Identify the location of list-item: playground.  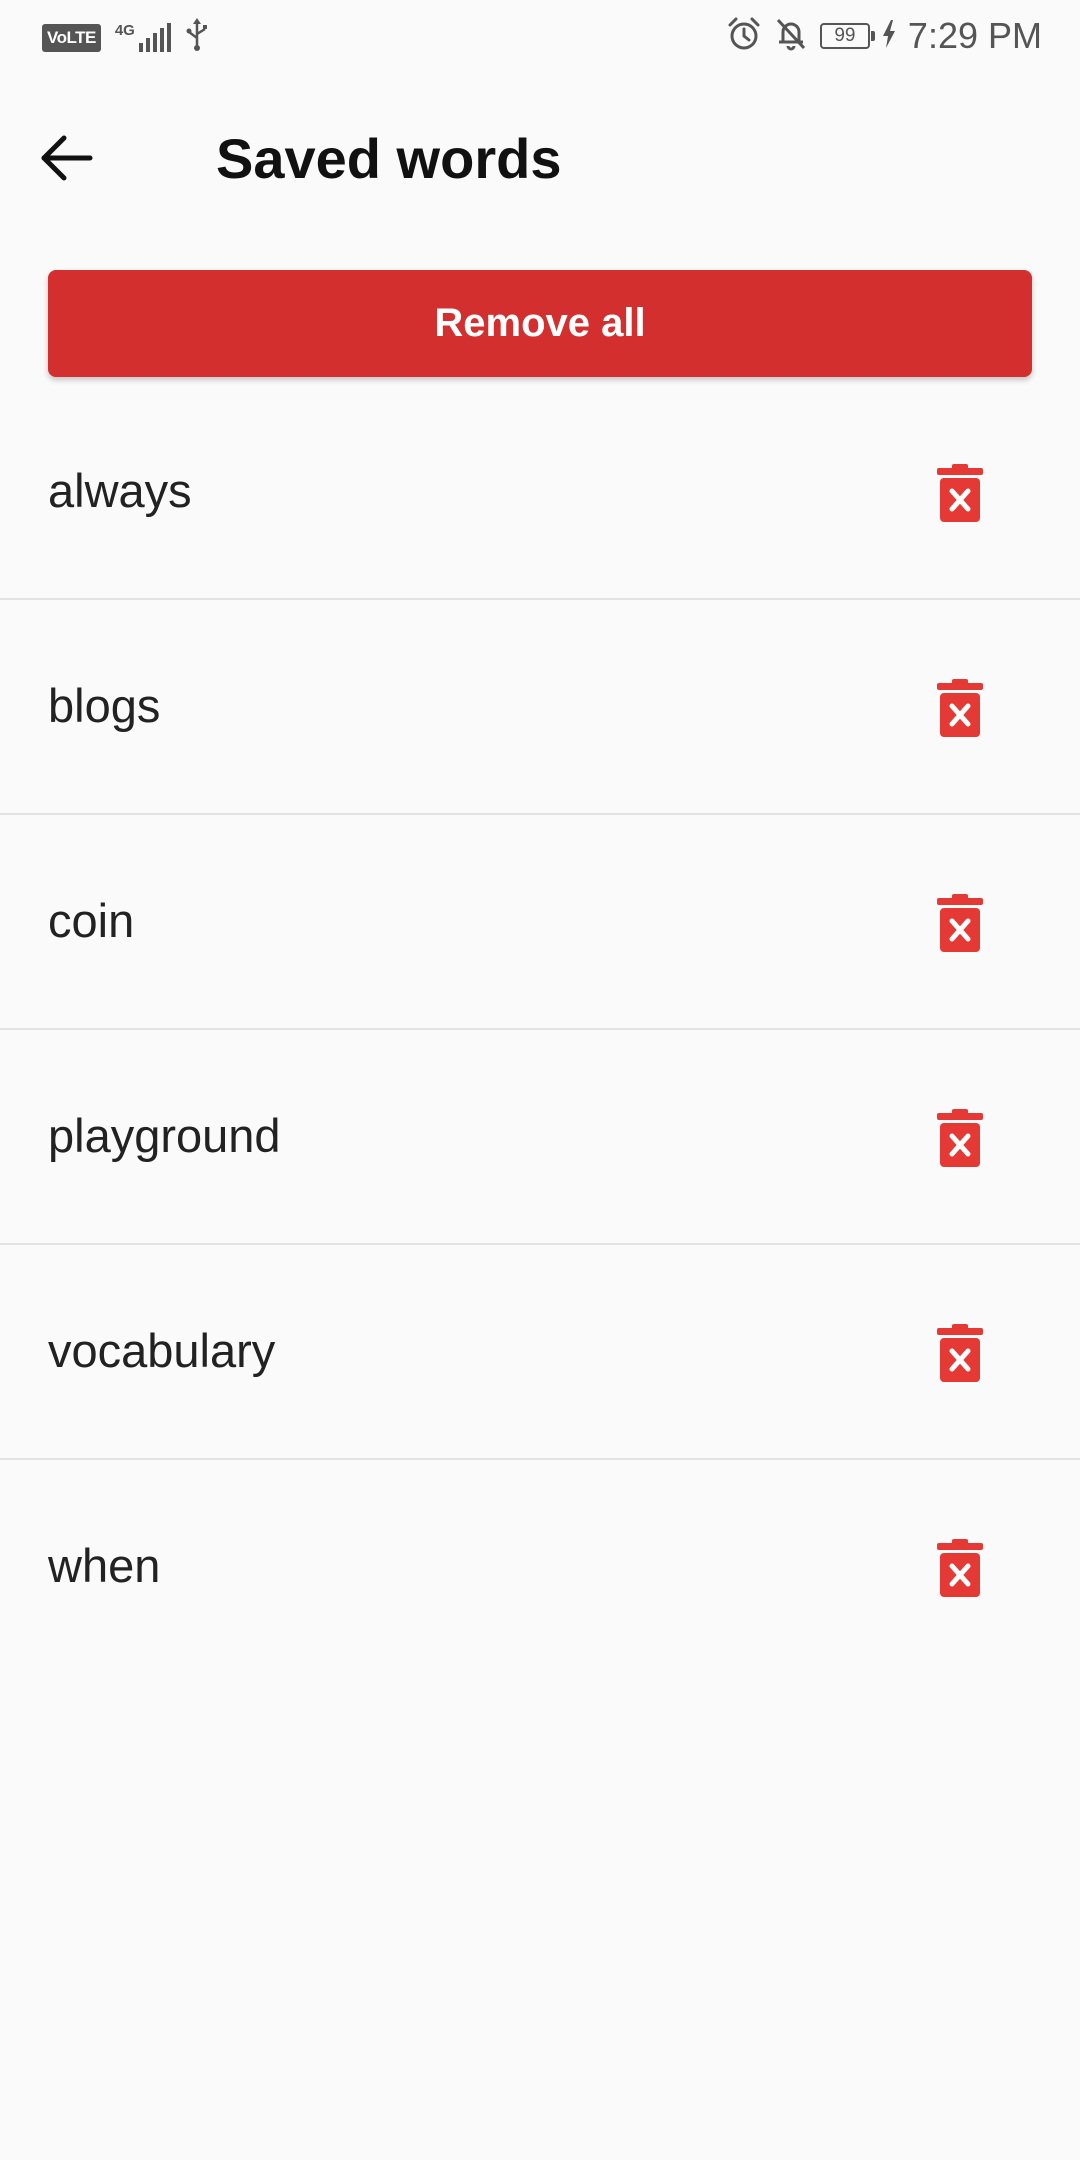
(540, 1137).